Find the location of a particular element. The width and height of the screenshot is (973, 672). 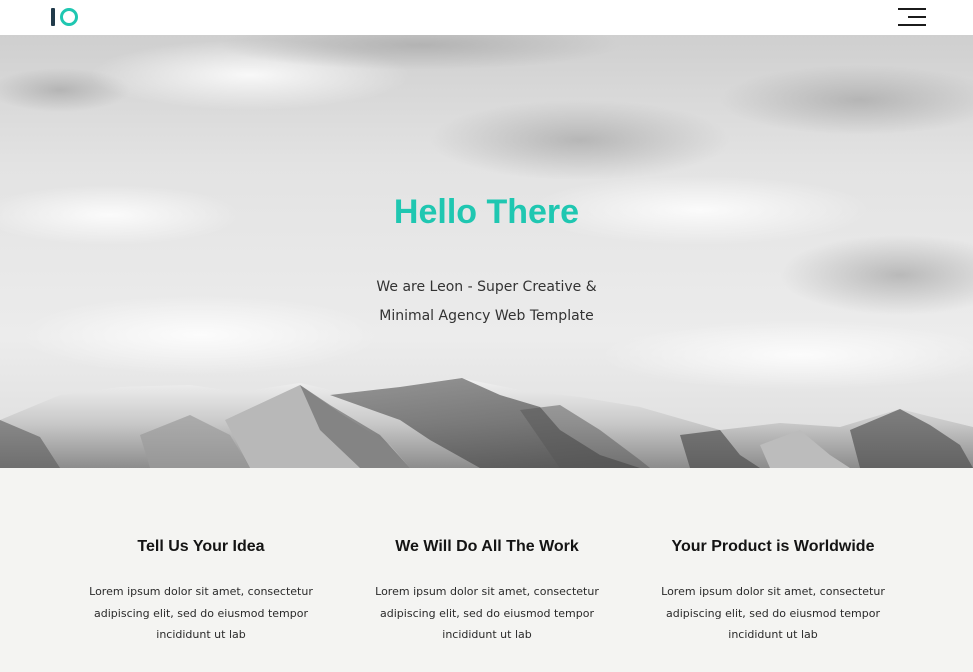

menu-line-top is located at coordinates (912, 9).